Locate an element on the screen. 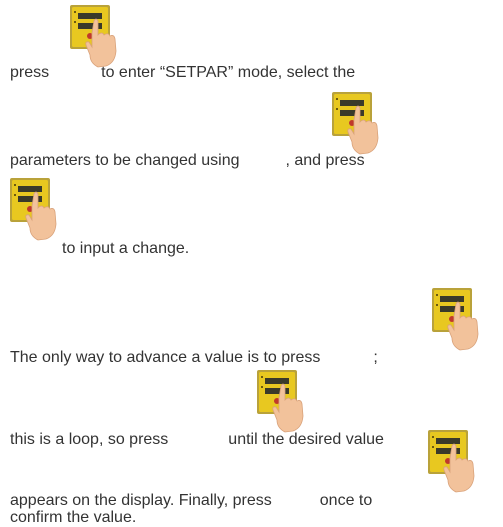 This screenshot has height=527, width=503. instruction-line-7: confirm the value. is located at coordinates (73, 517).